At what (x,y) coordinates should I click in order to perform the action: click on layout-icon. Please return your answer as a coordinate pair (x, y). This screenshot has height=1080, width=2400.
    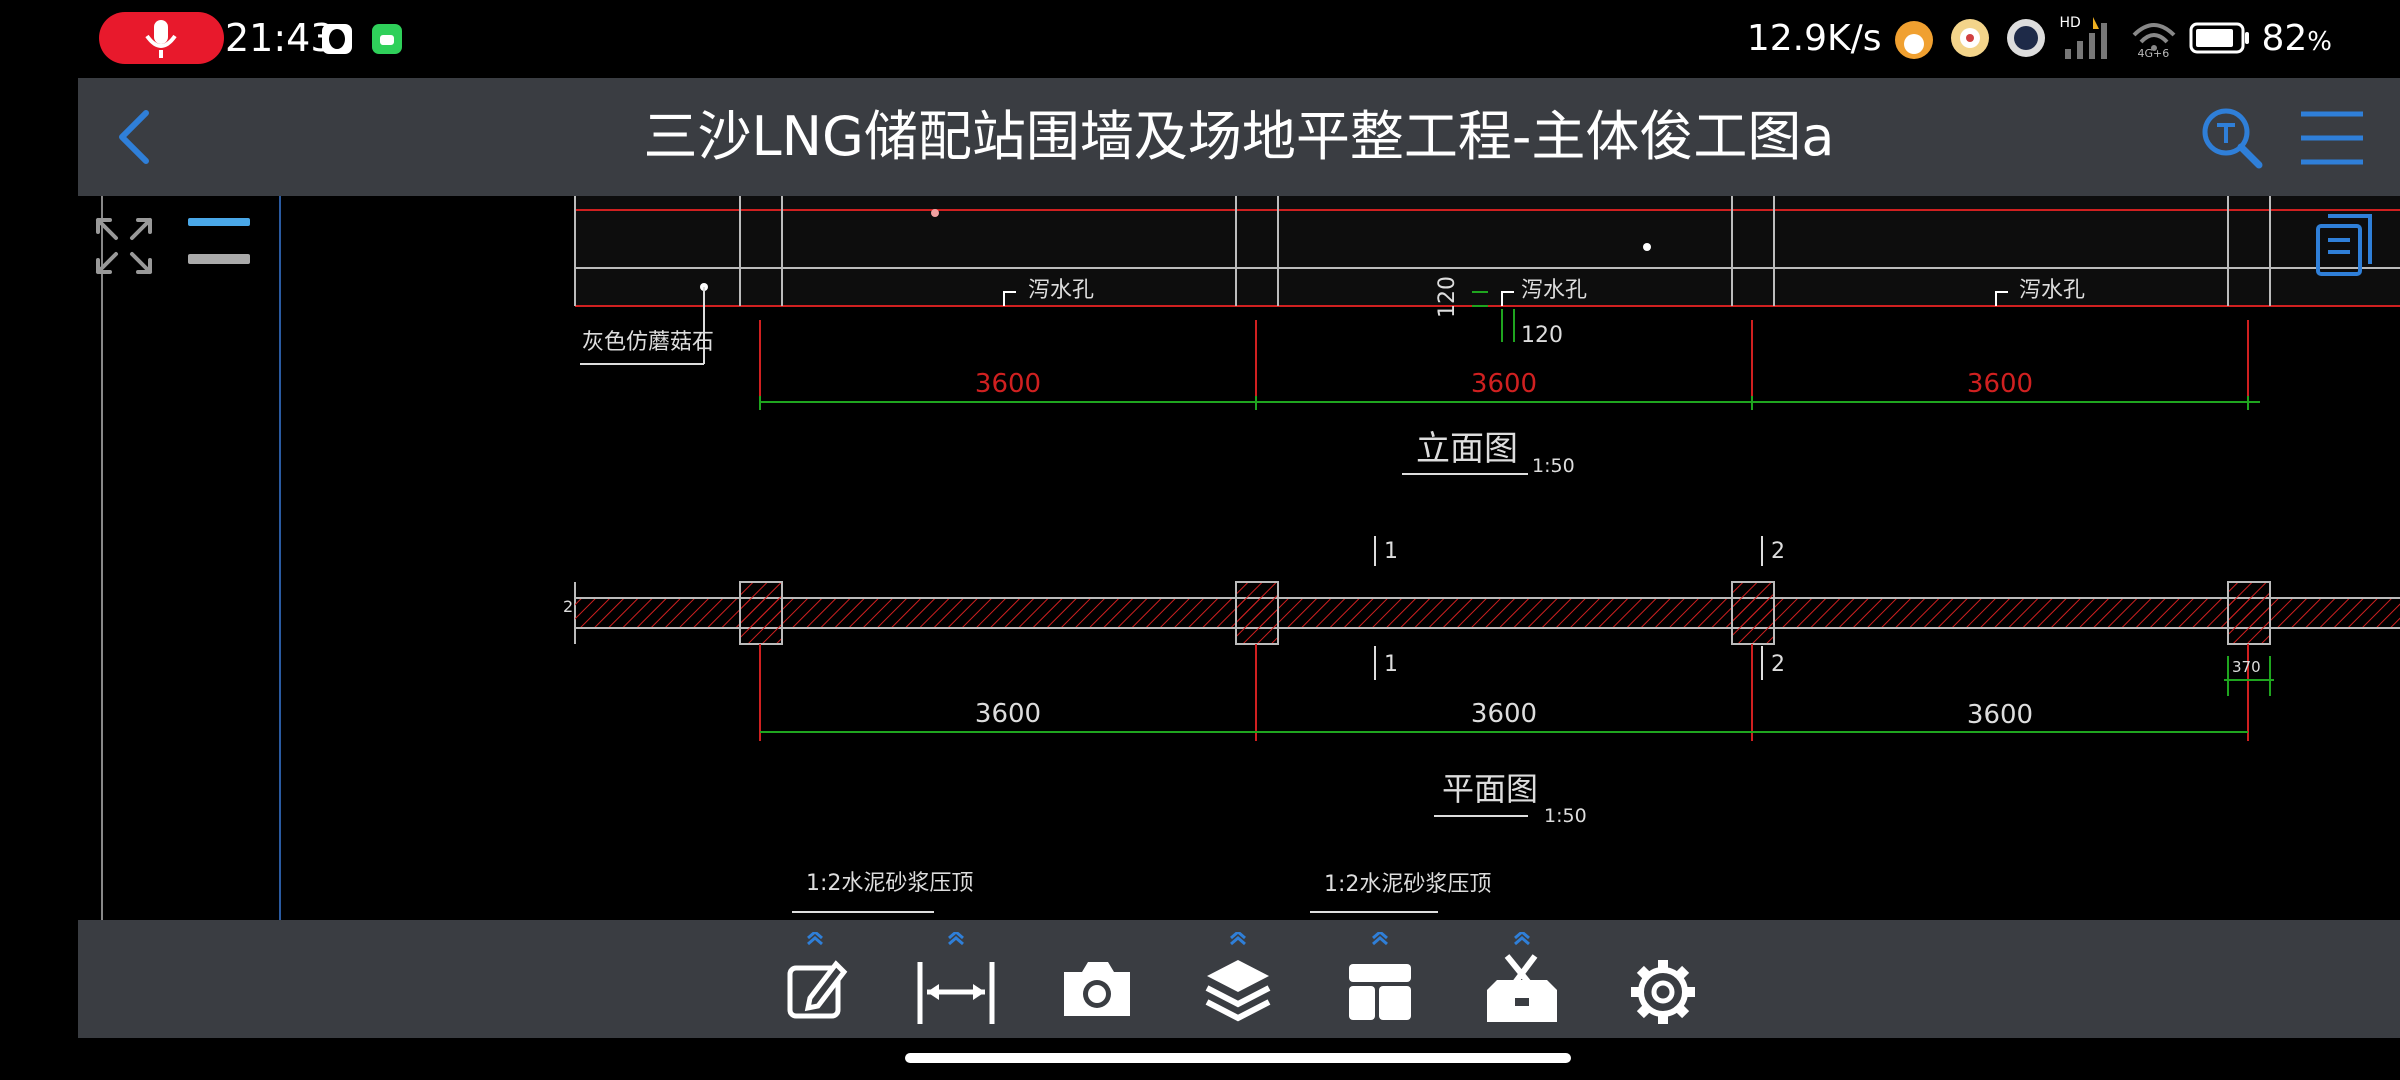
    Looking at the image, I should click on (1380, 975).